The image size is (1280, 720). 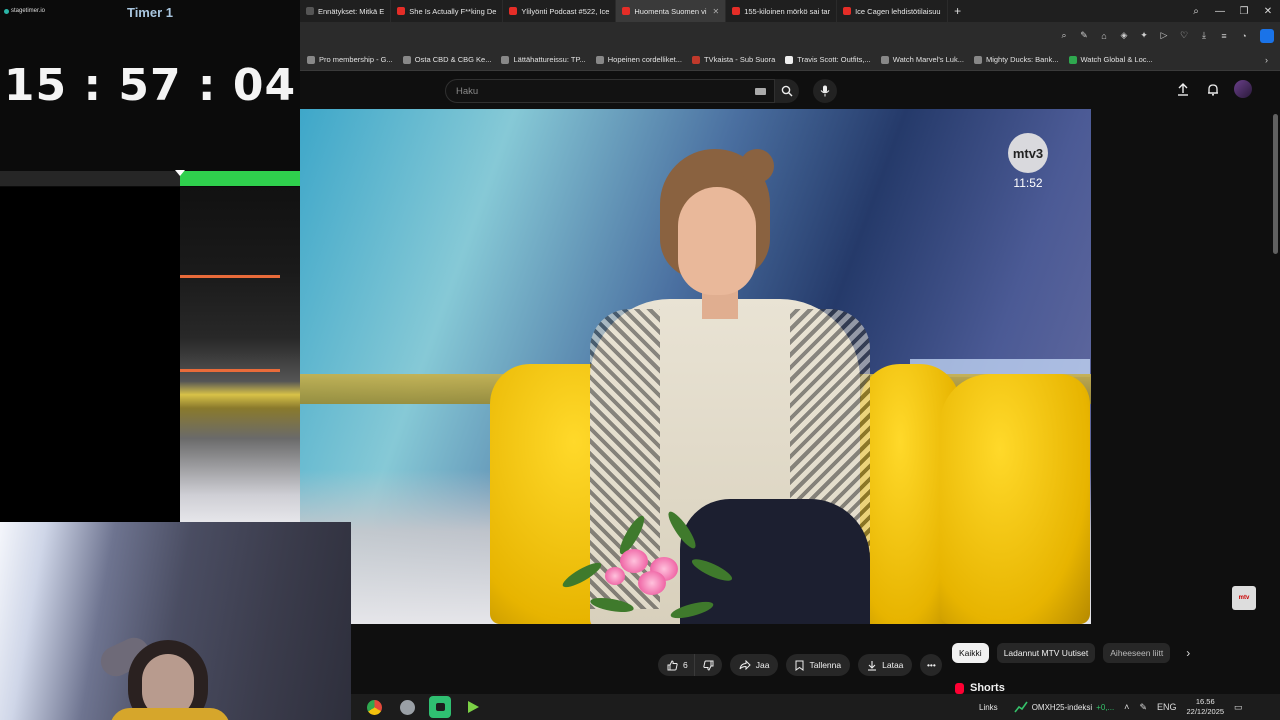 I want to click on webcam-feed, so click(x=175, y=621).